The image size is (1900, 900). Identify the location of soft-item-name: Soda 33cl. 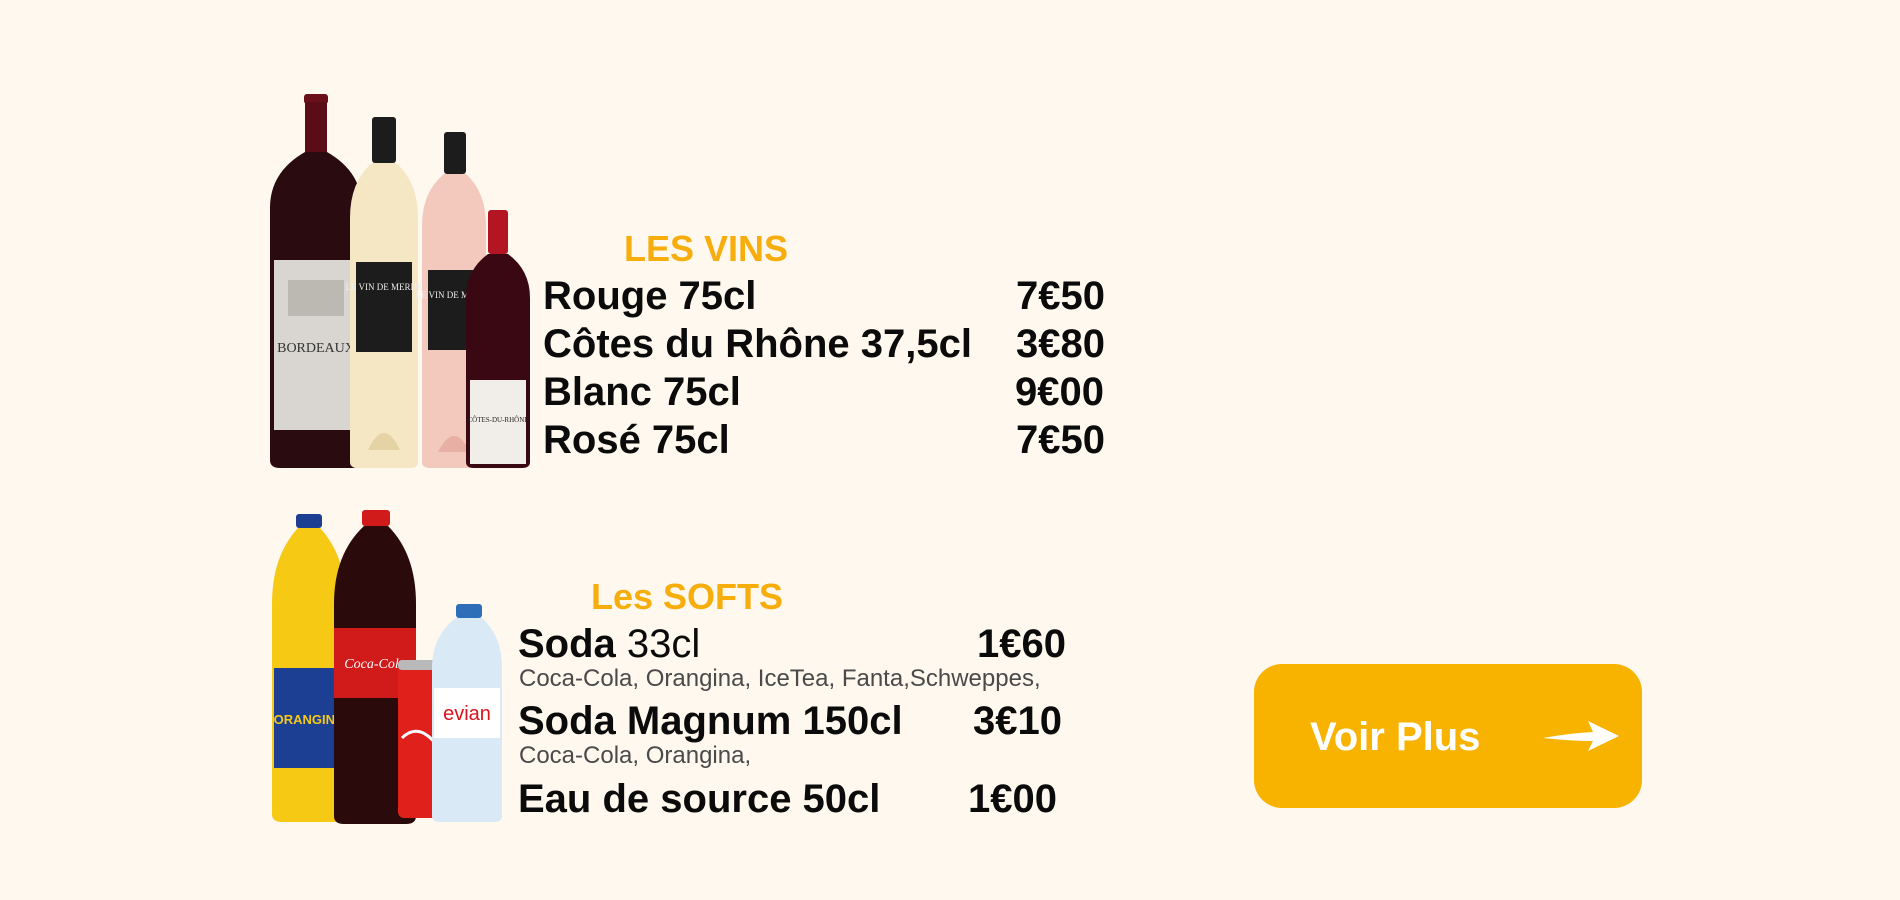
(609, 644).